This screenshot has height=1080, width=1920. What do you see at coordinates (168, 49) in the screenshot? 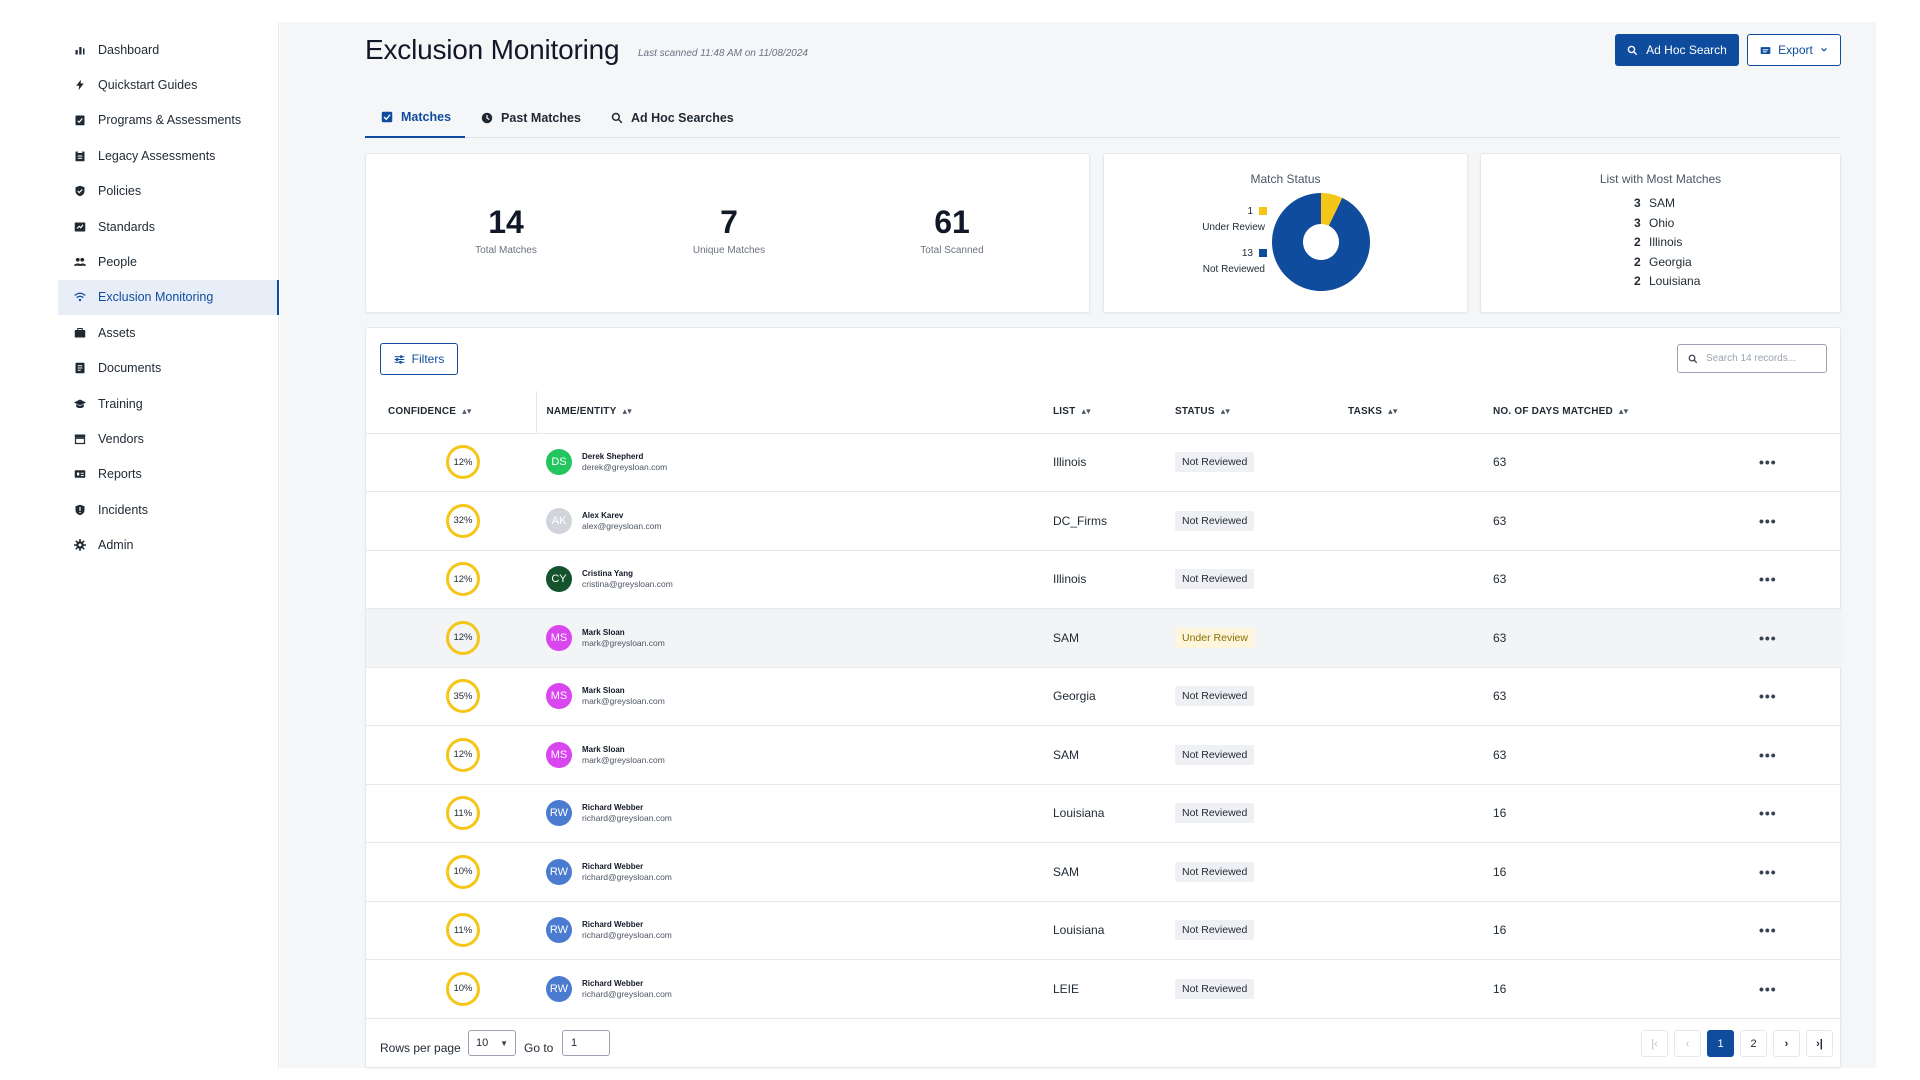
I see `sidebar-item-dashboard: Dashboard` at bounding box center [168, 49].